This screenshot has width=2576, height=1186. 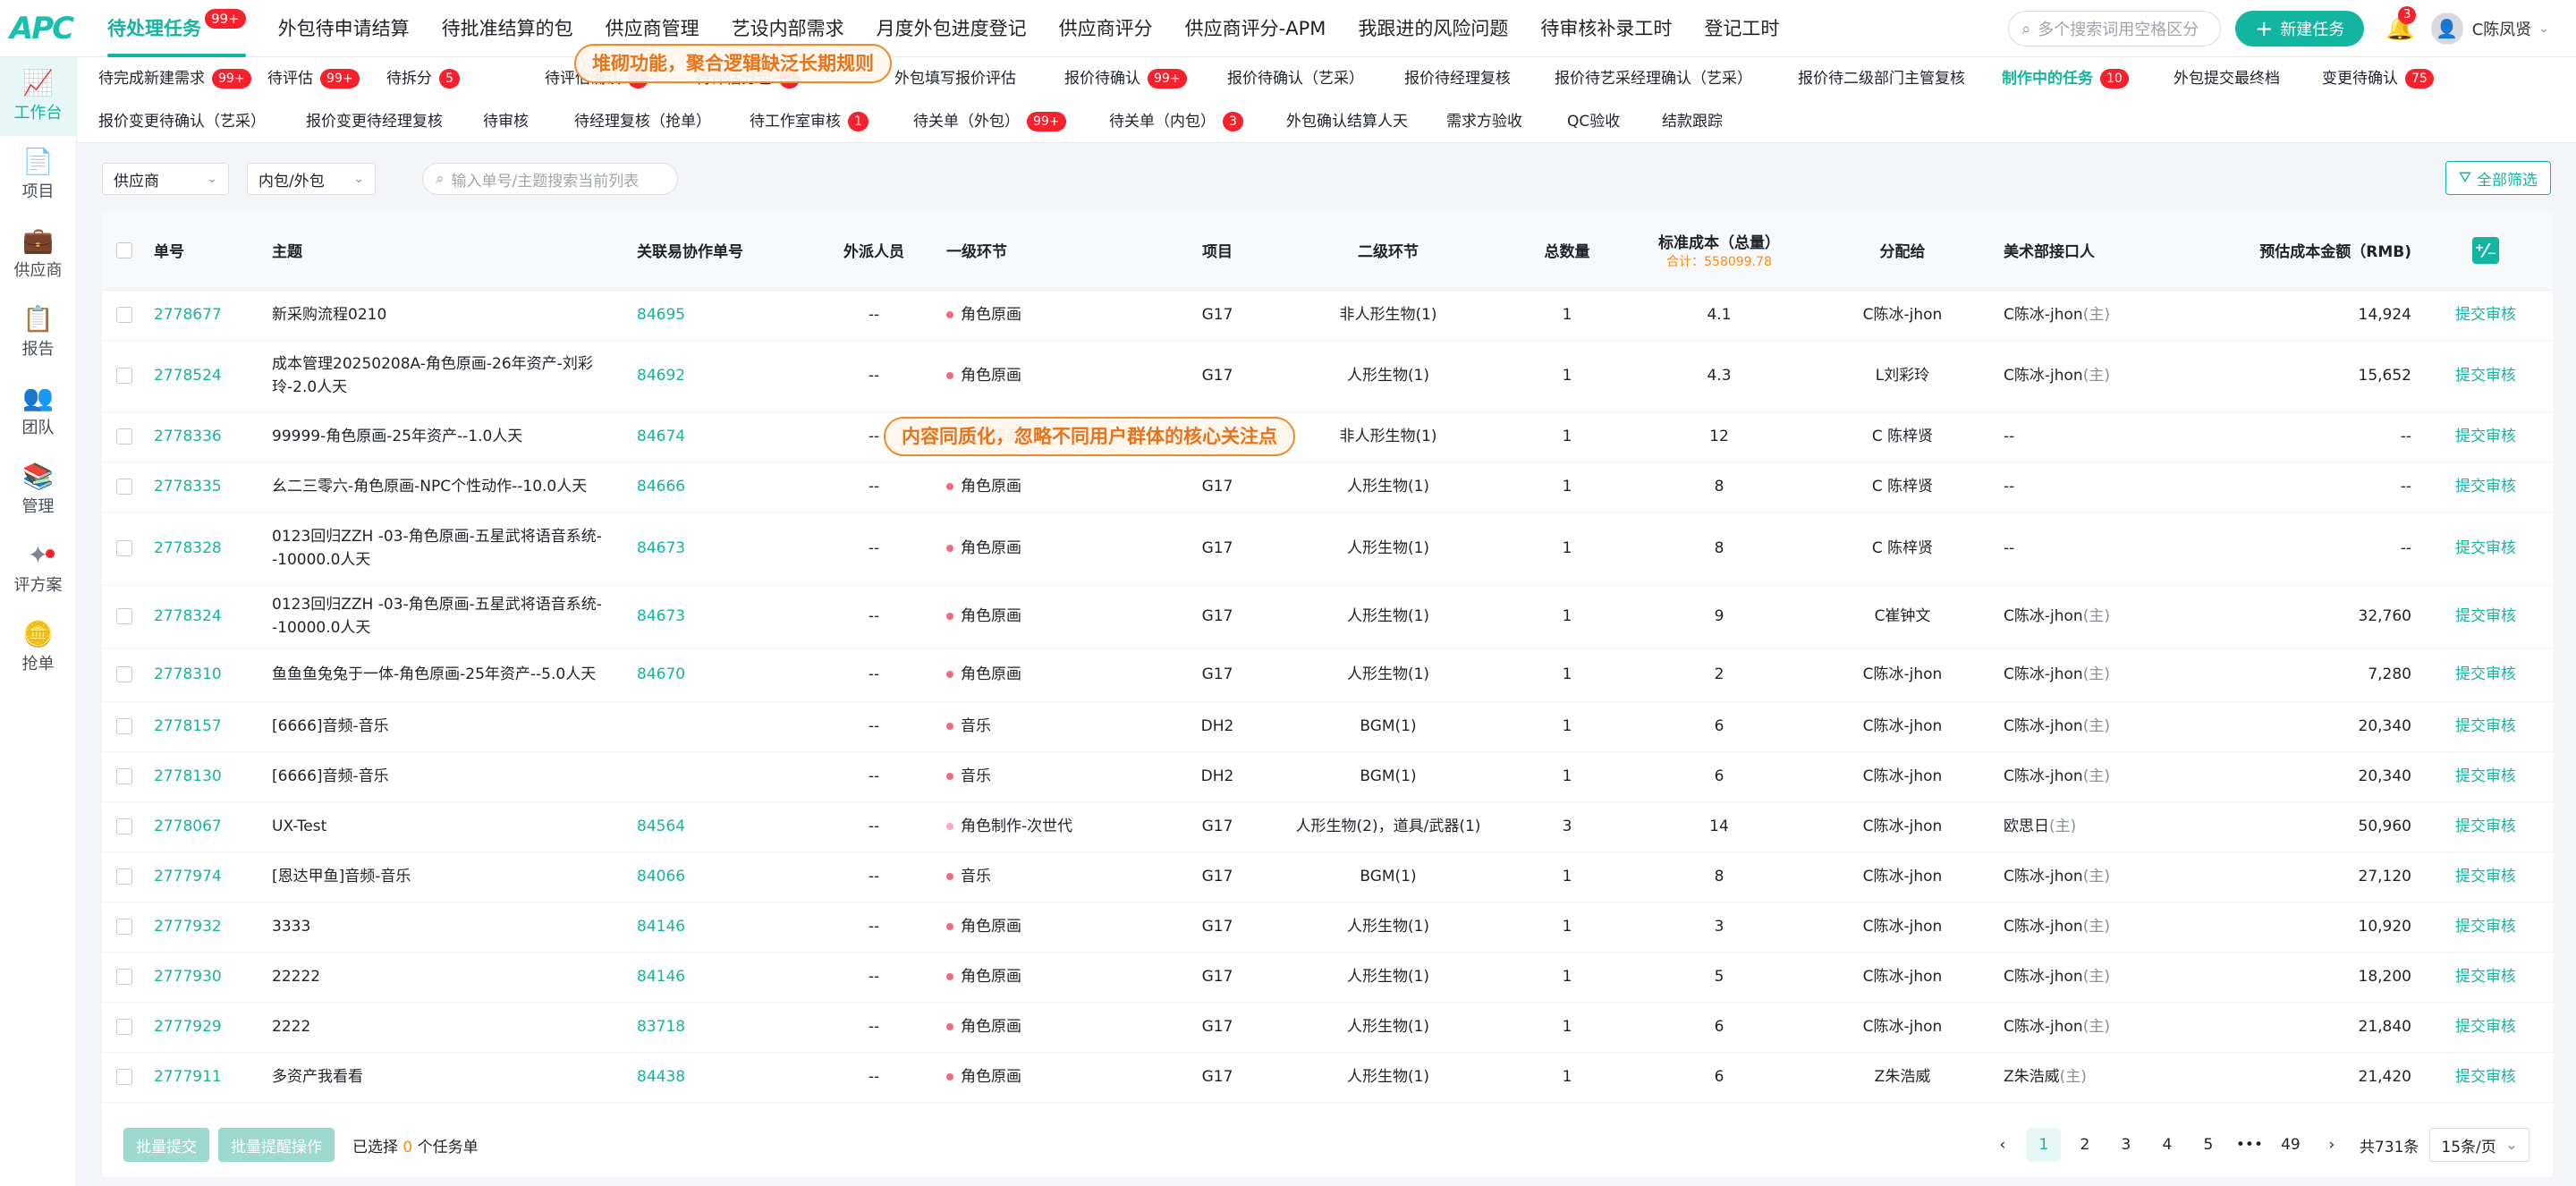 What do you see at coordinates (2103, 251) in the screenshot?
I see `col-header: 美术部接口人` at bounding box center [2103, 251].